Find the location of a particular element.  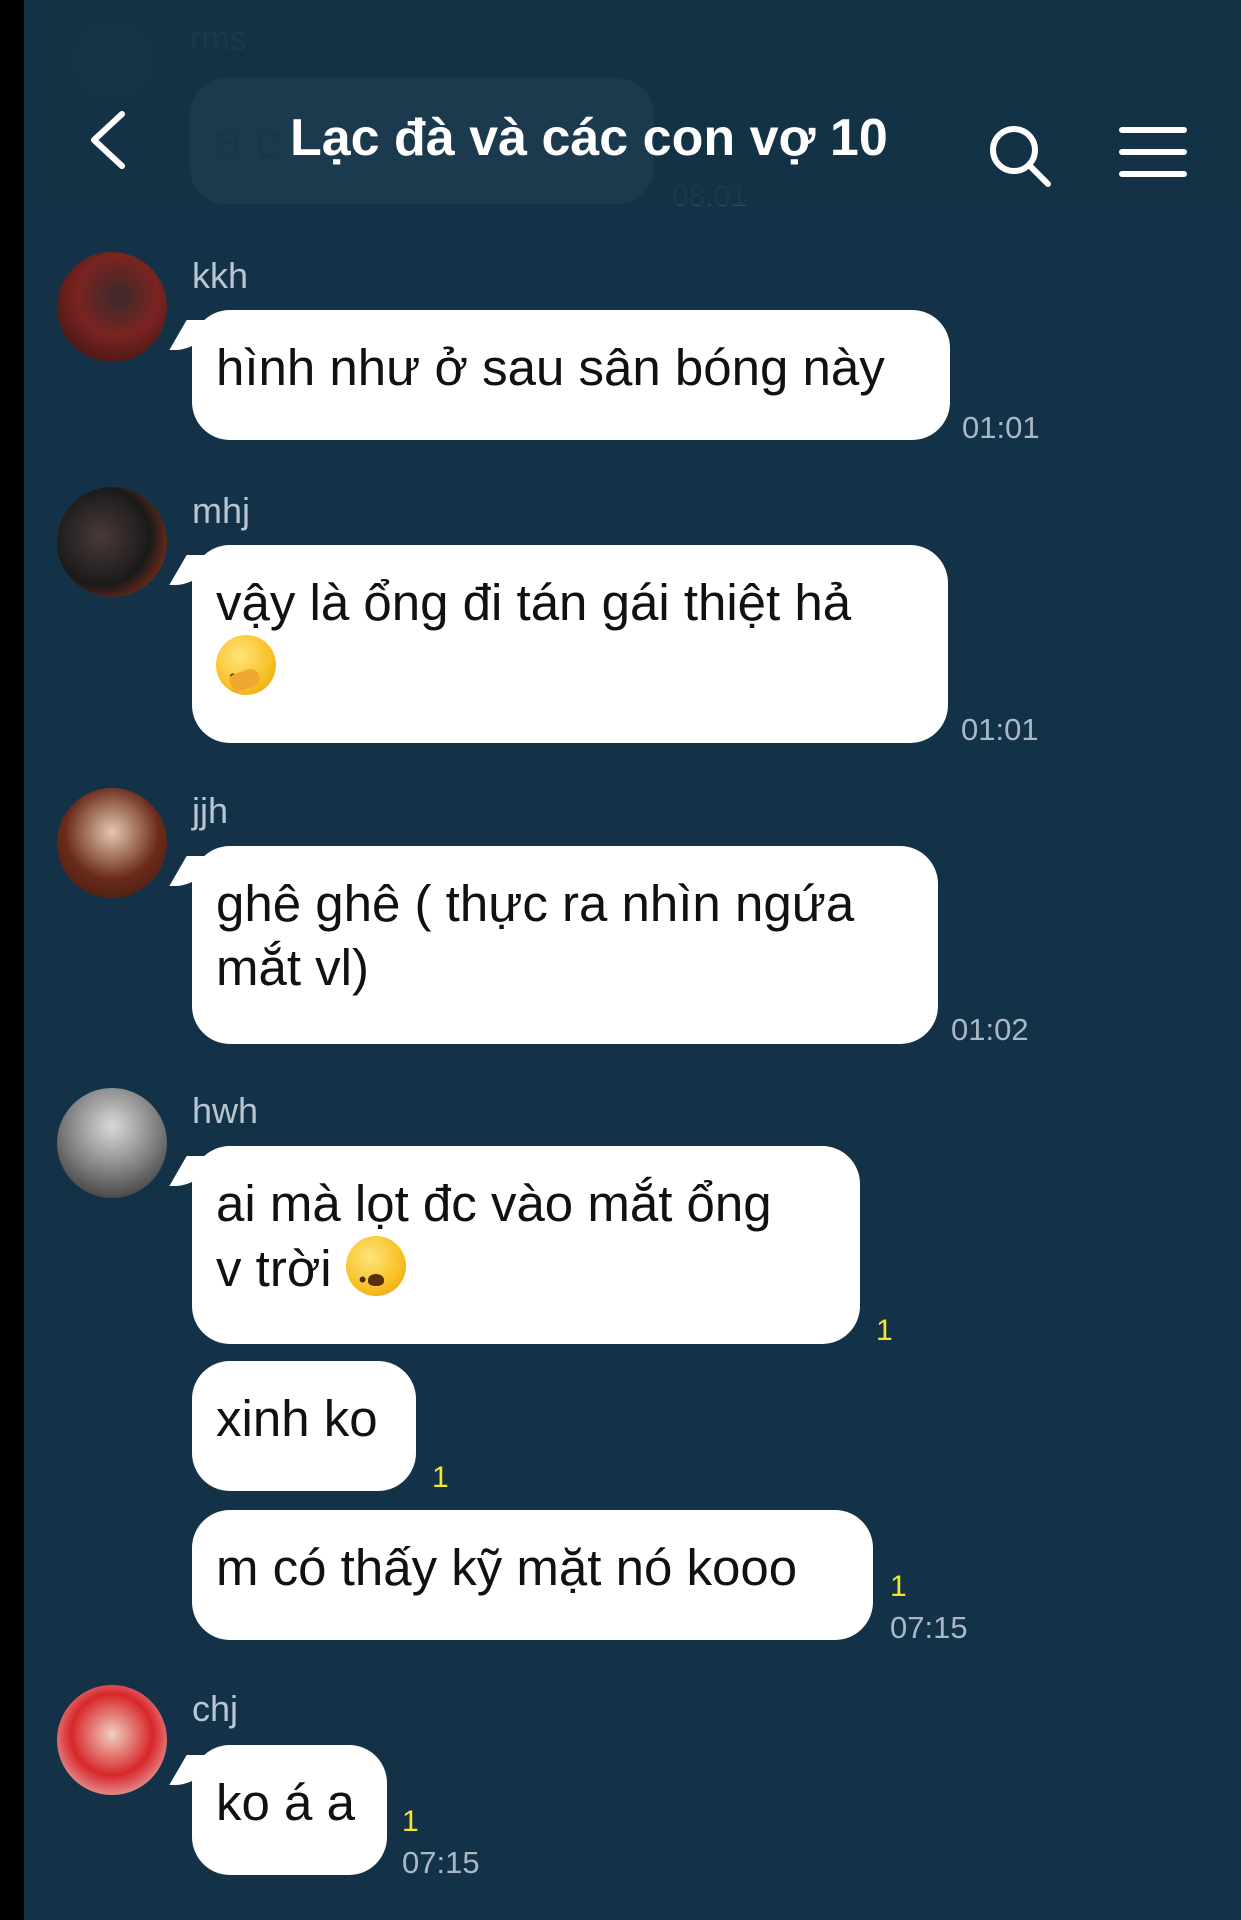

avatar-mhj is located at coordinates (112, 542).